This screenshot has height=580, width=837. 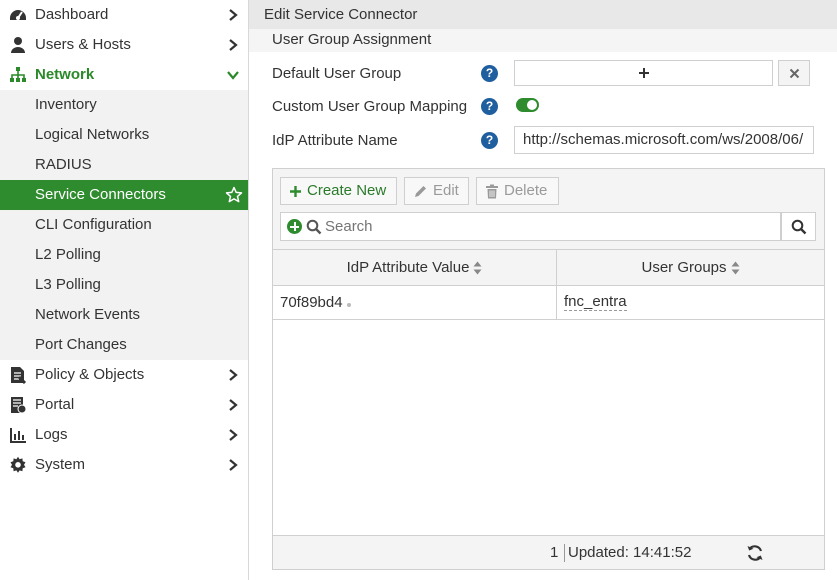 I want to click on search-input, so click(x=545, y=226).